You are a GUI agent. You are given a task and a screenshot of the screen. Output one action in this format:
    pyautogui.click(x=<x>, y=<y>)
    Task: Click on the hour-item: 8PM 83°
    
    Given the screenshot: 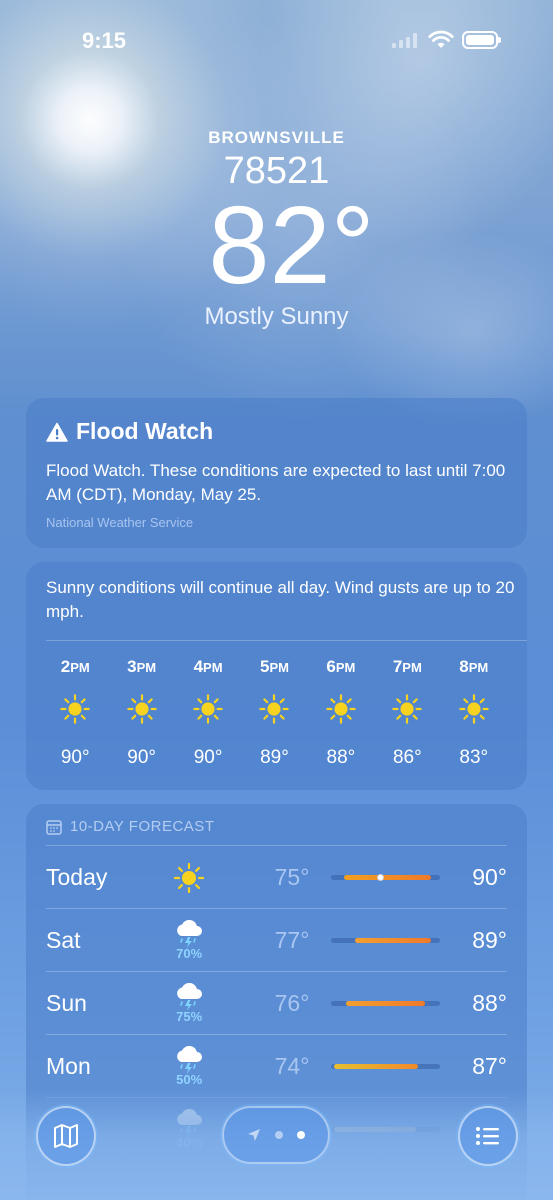 What is the action you would take?
    pyautogui.click(x=474, y=713)
    